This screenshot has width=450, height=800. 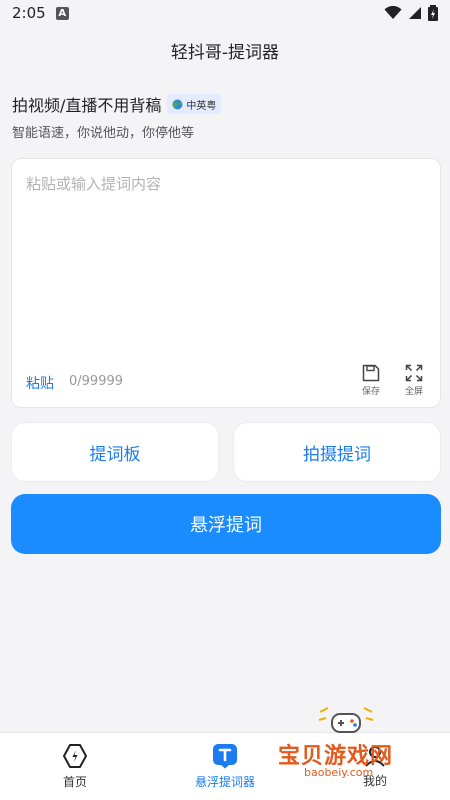 What do you see at coordinates (375, 756) in the screenshot?
I see `profile-icon` at bounding box center [375, 756].